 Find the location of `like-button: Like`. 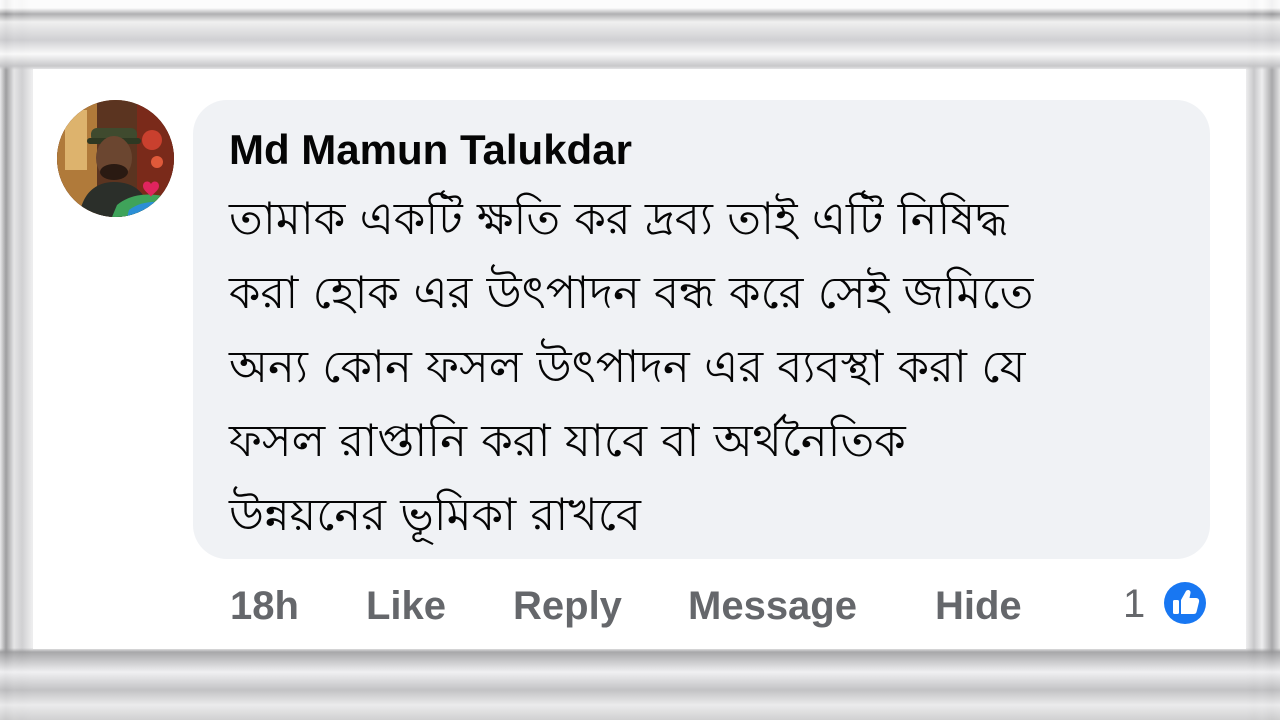

like-button: Like is located at coordinates (406, 606).